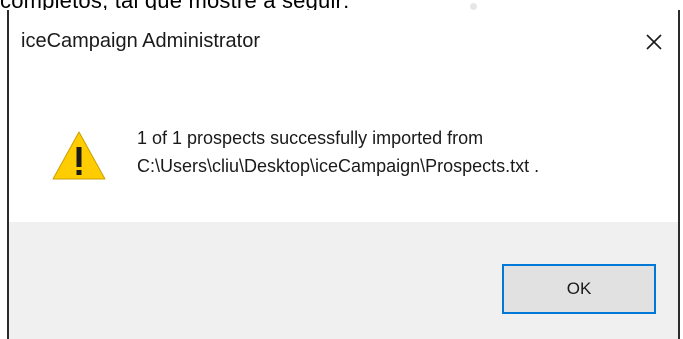 This screenshot has height=339, width=683. I want to click on close-icon, so click(654, 42).